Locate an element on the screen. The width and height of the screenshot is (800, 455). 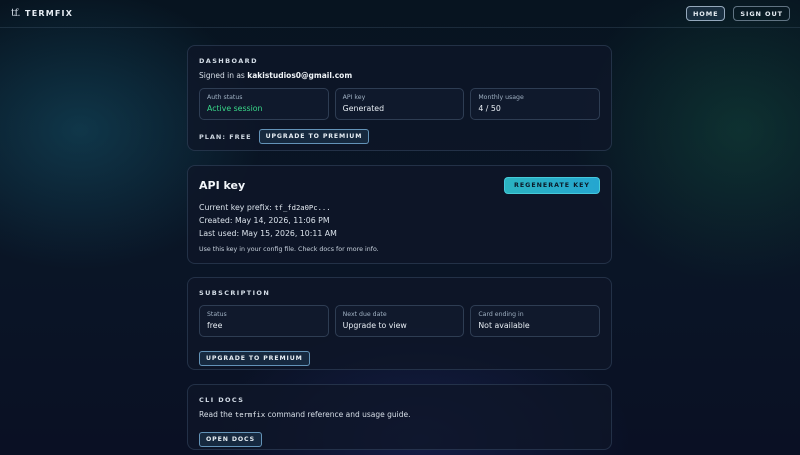
subscription-status-value: free is located at coordinates (215, 325).